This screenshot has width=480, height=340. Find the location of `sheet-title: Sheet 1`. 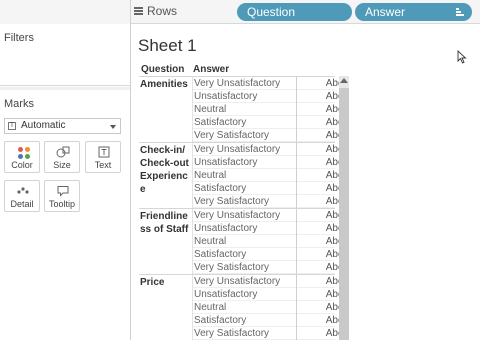

sheet-title: Sheet 1 is located at coordinates (167, 46).